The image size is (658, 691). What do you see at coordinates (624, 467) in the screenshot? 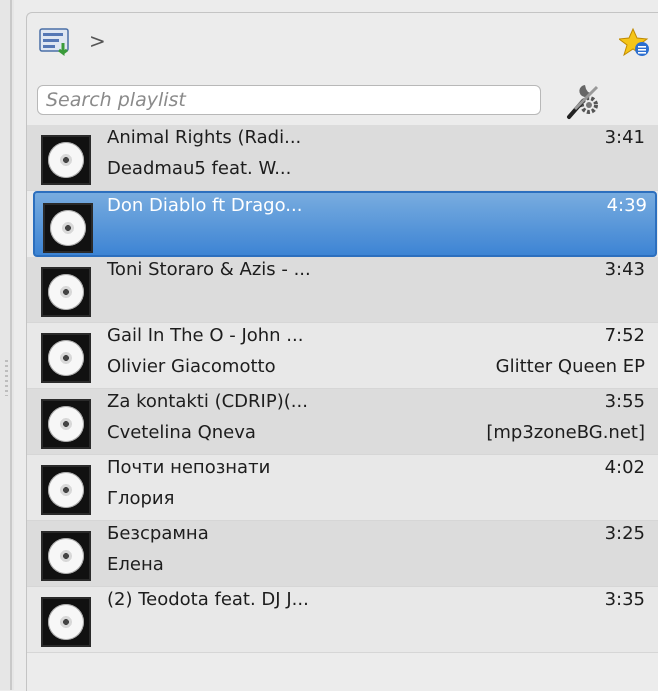
I see `track-duration: 4:02` at bounding box center [624, 467].